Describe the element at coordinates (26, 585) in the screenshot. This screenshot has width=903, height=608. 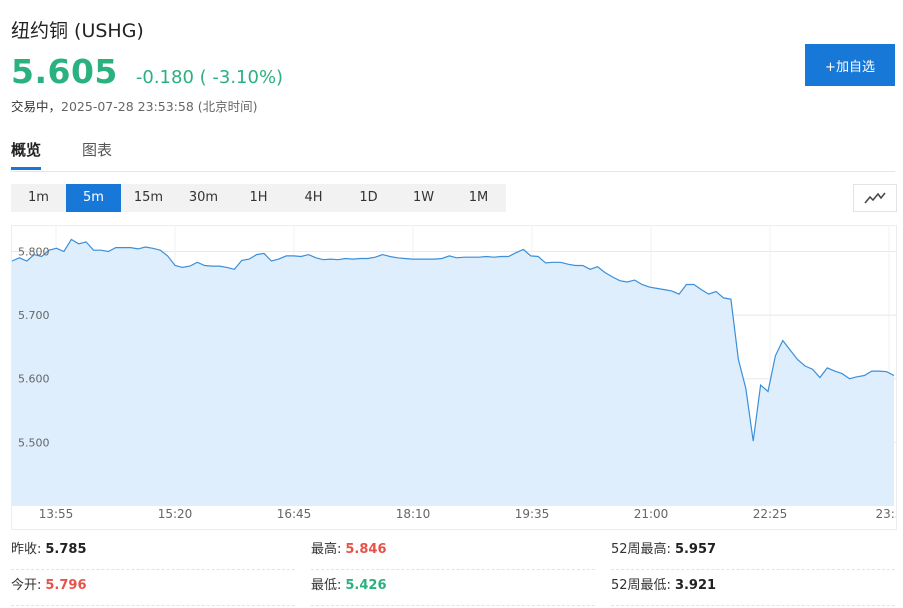
I see `stat-open-label: 今开:` at that location.